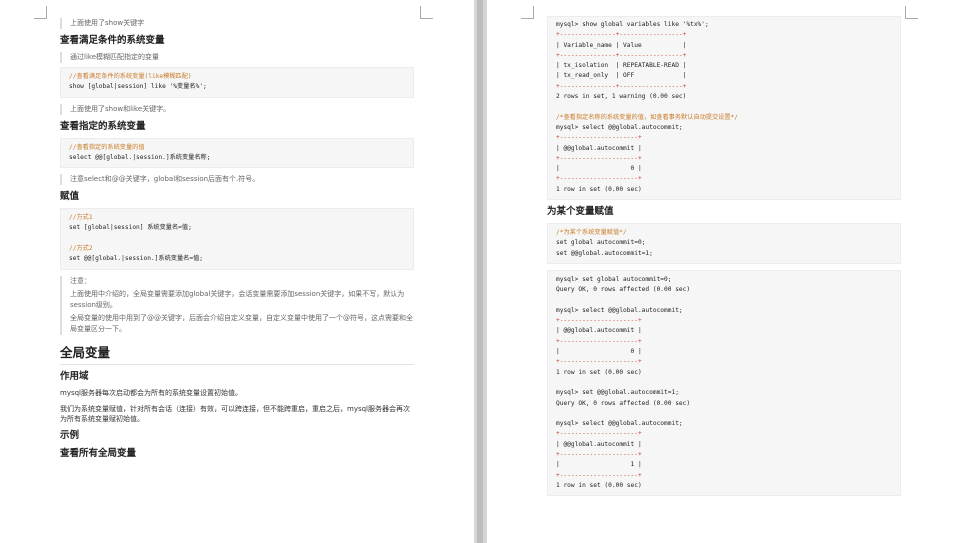  I want to click on quote-text: 注意select和@@关键字，global和session后面有个.符号。, so click(165, 179).